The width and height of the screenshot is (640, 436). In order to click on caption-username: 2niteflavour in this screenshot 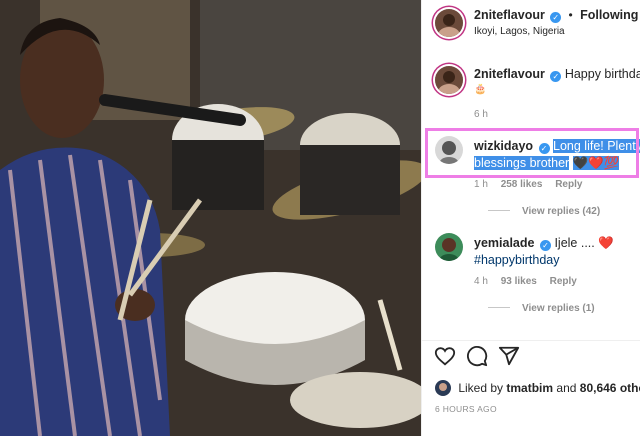, I will do `click(509, 74)`.